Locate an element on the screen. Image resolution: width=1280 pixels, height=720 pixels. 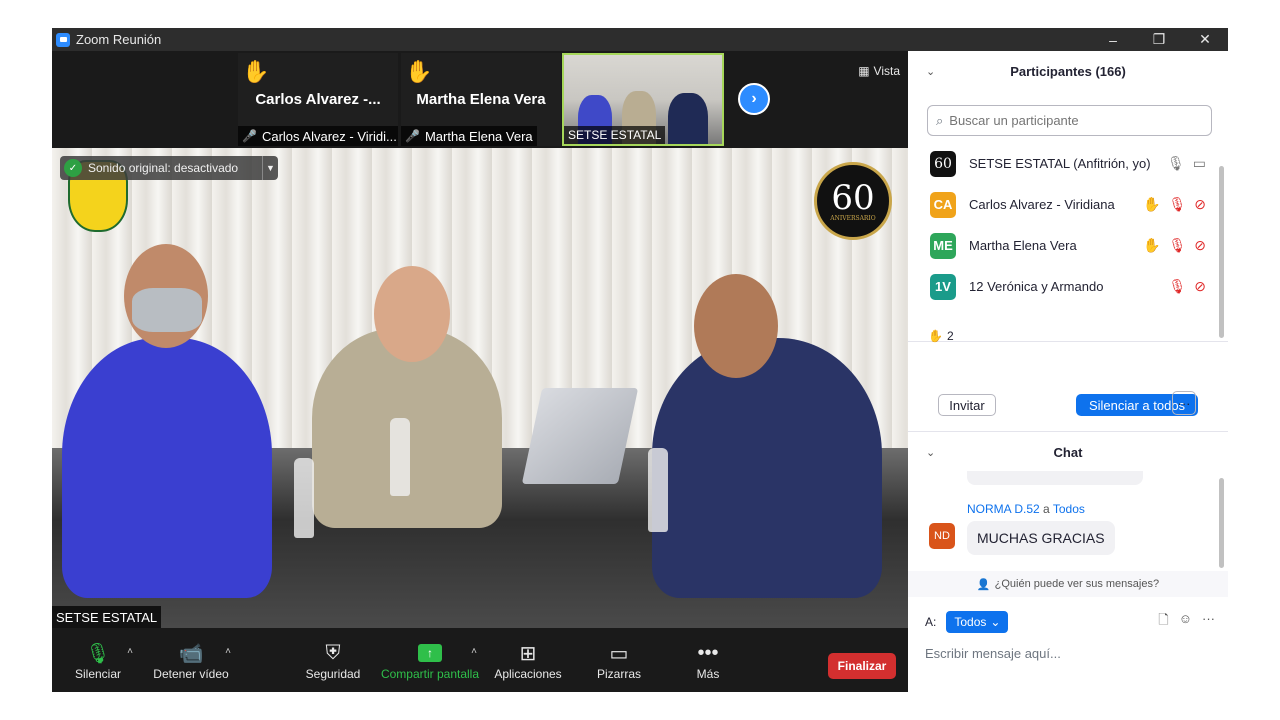
chat-scrollbar is located at coordinates (1221, 523).